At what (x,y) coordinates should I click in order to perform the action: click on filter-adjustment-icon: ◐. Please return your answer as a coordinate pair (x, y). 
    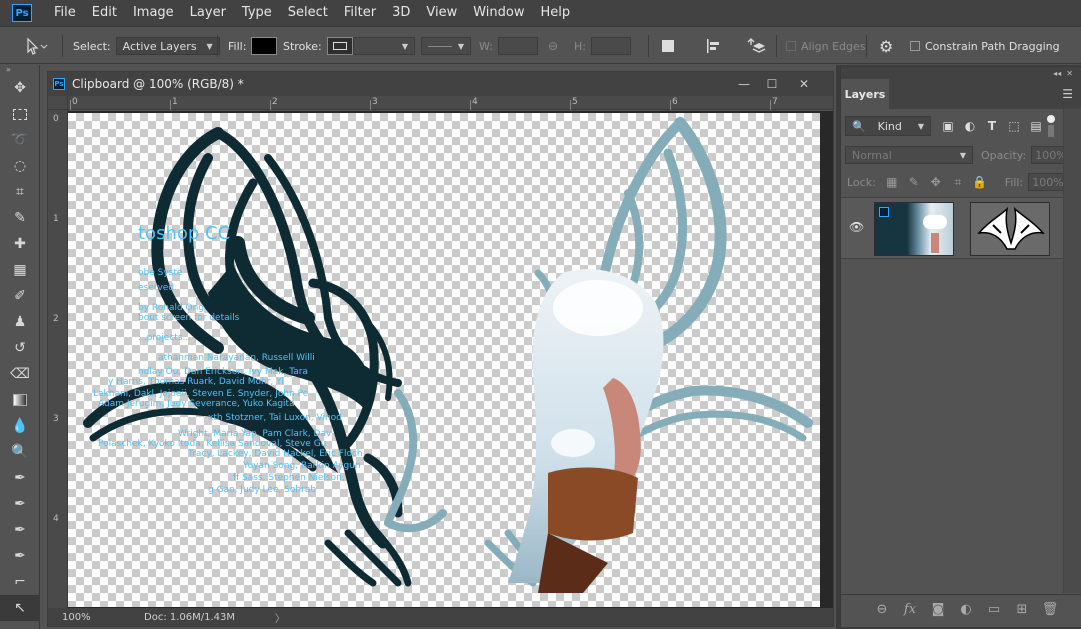
    Looking at the image, I should click on (970, 126).